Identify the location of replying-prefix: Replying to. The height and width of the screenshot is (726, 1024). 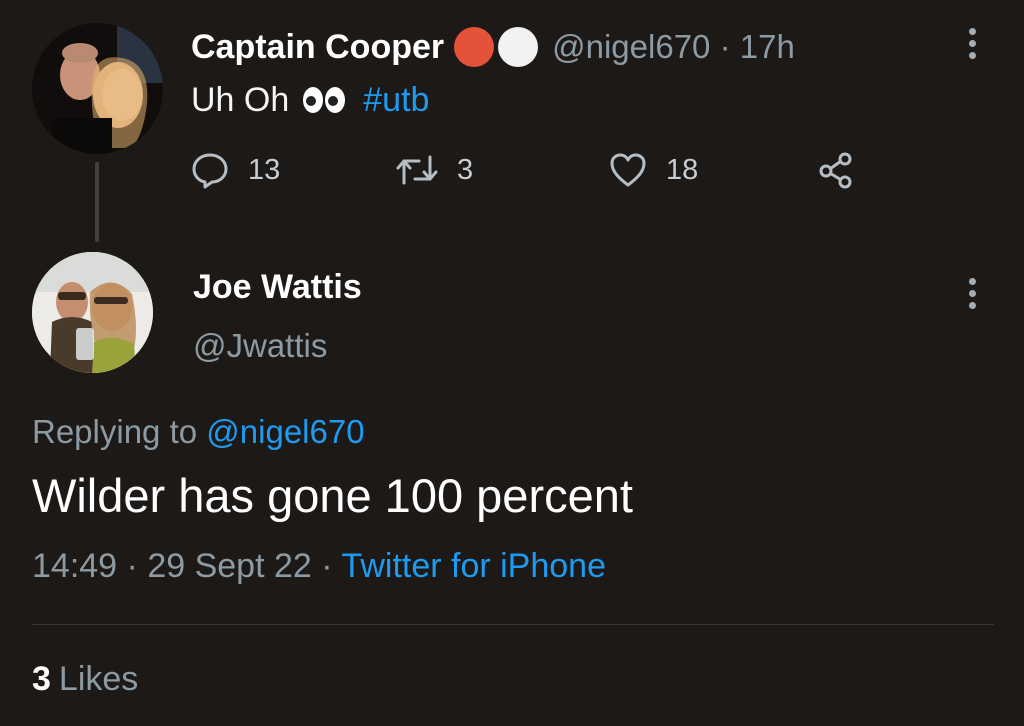
(115, 431).